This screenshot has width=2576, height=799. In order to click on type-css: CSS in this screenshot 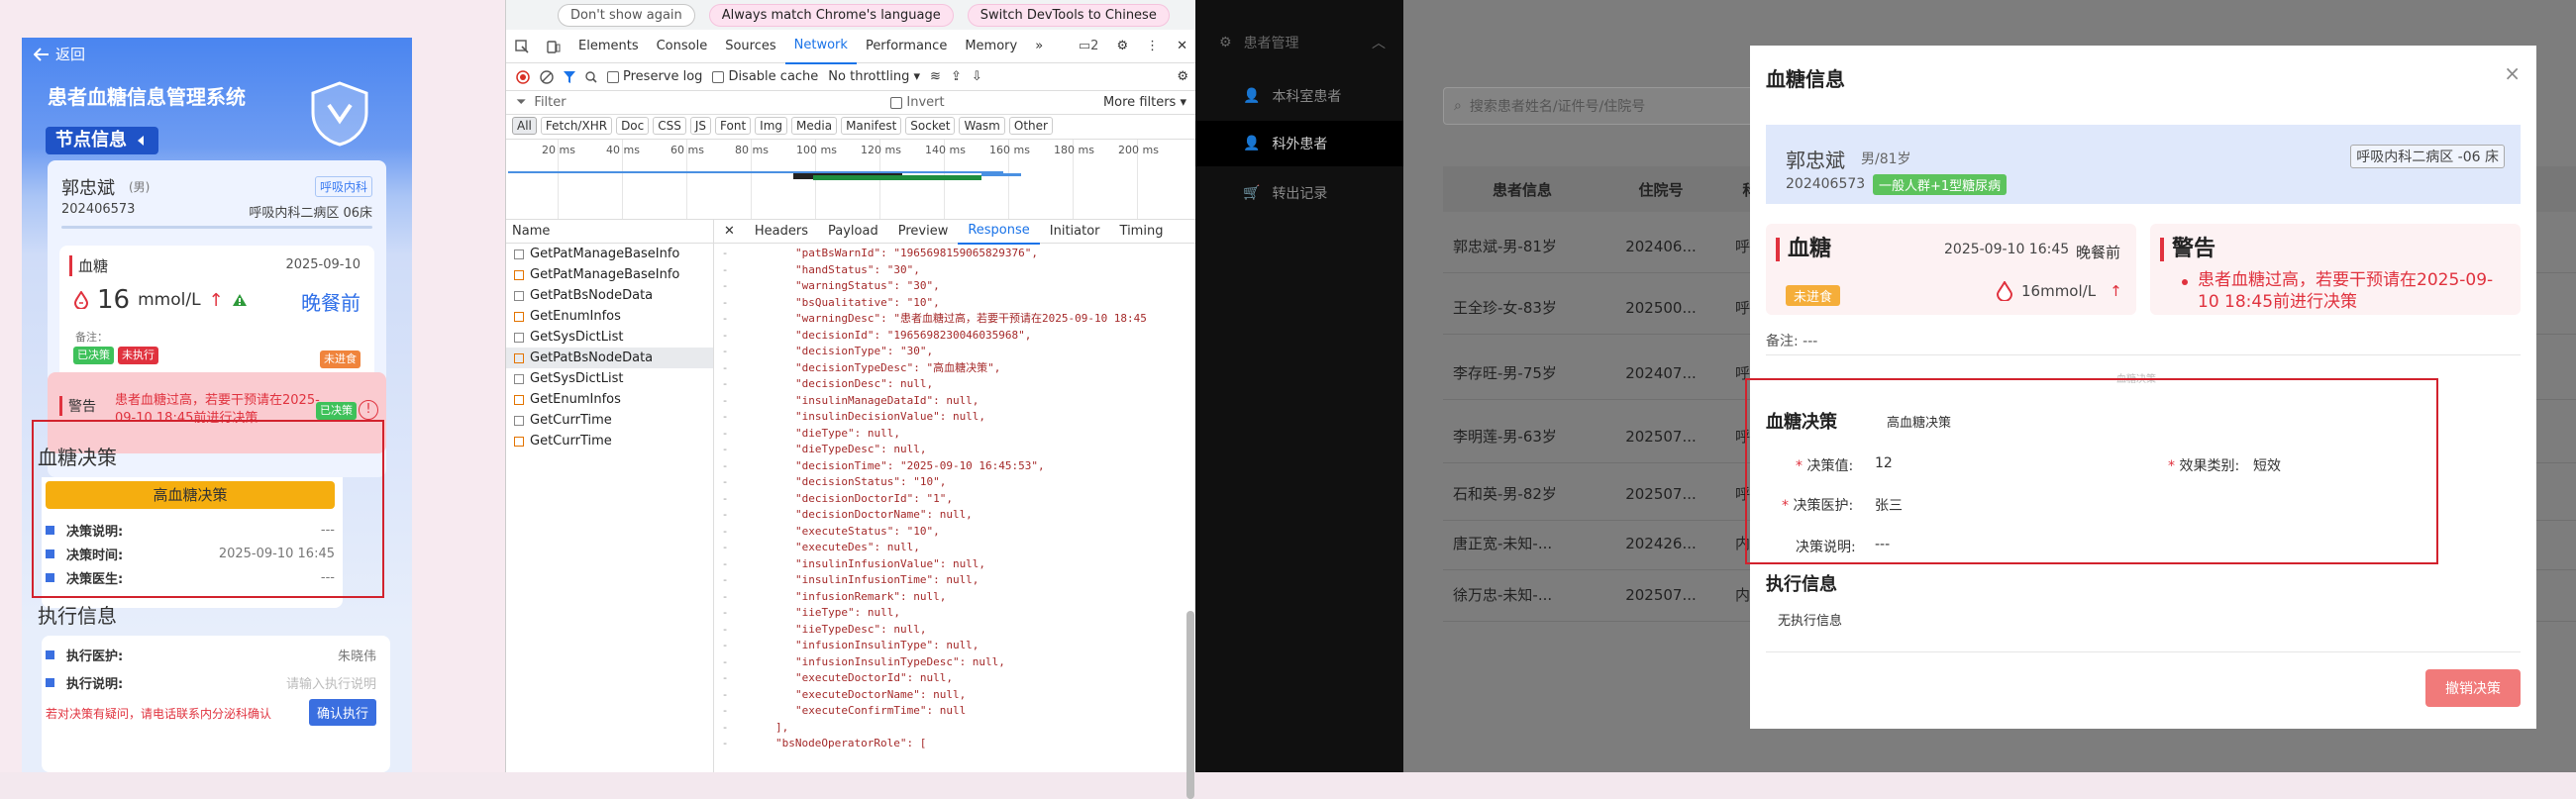, I will do `click(669, 126)`.